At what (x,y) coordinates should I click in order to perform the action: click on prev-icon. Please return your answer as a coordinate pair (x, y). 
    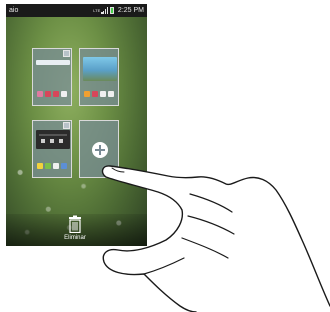
    Looking at the image, I should click on (43, 141).